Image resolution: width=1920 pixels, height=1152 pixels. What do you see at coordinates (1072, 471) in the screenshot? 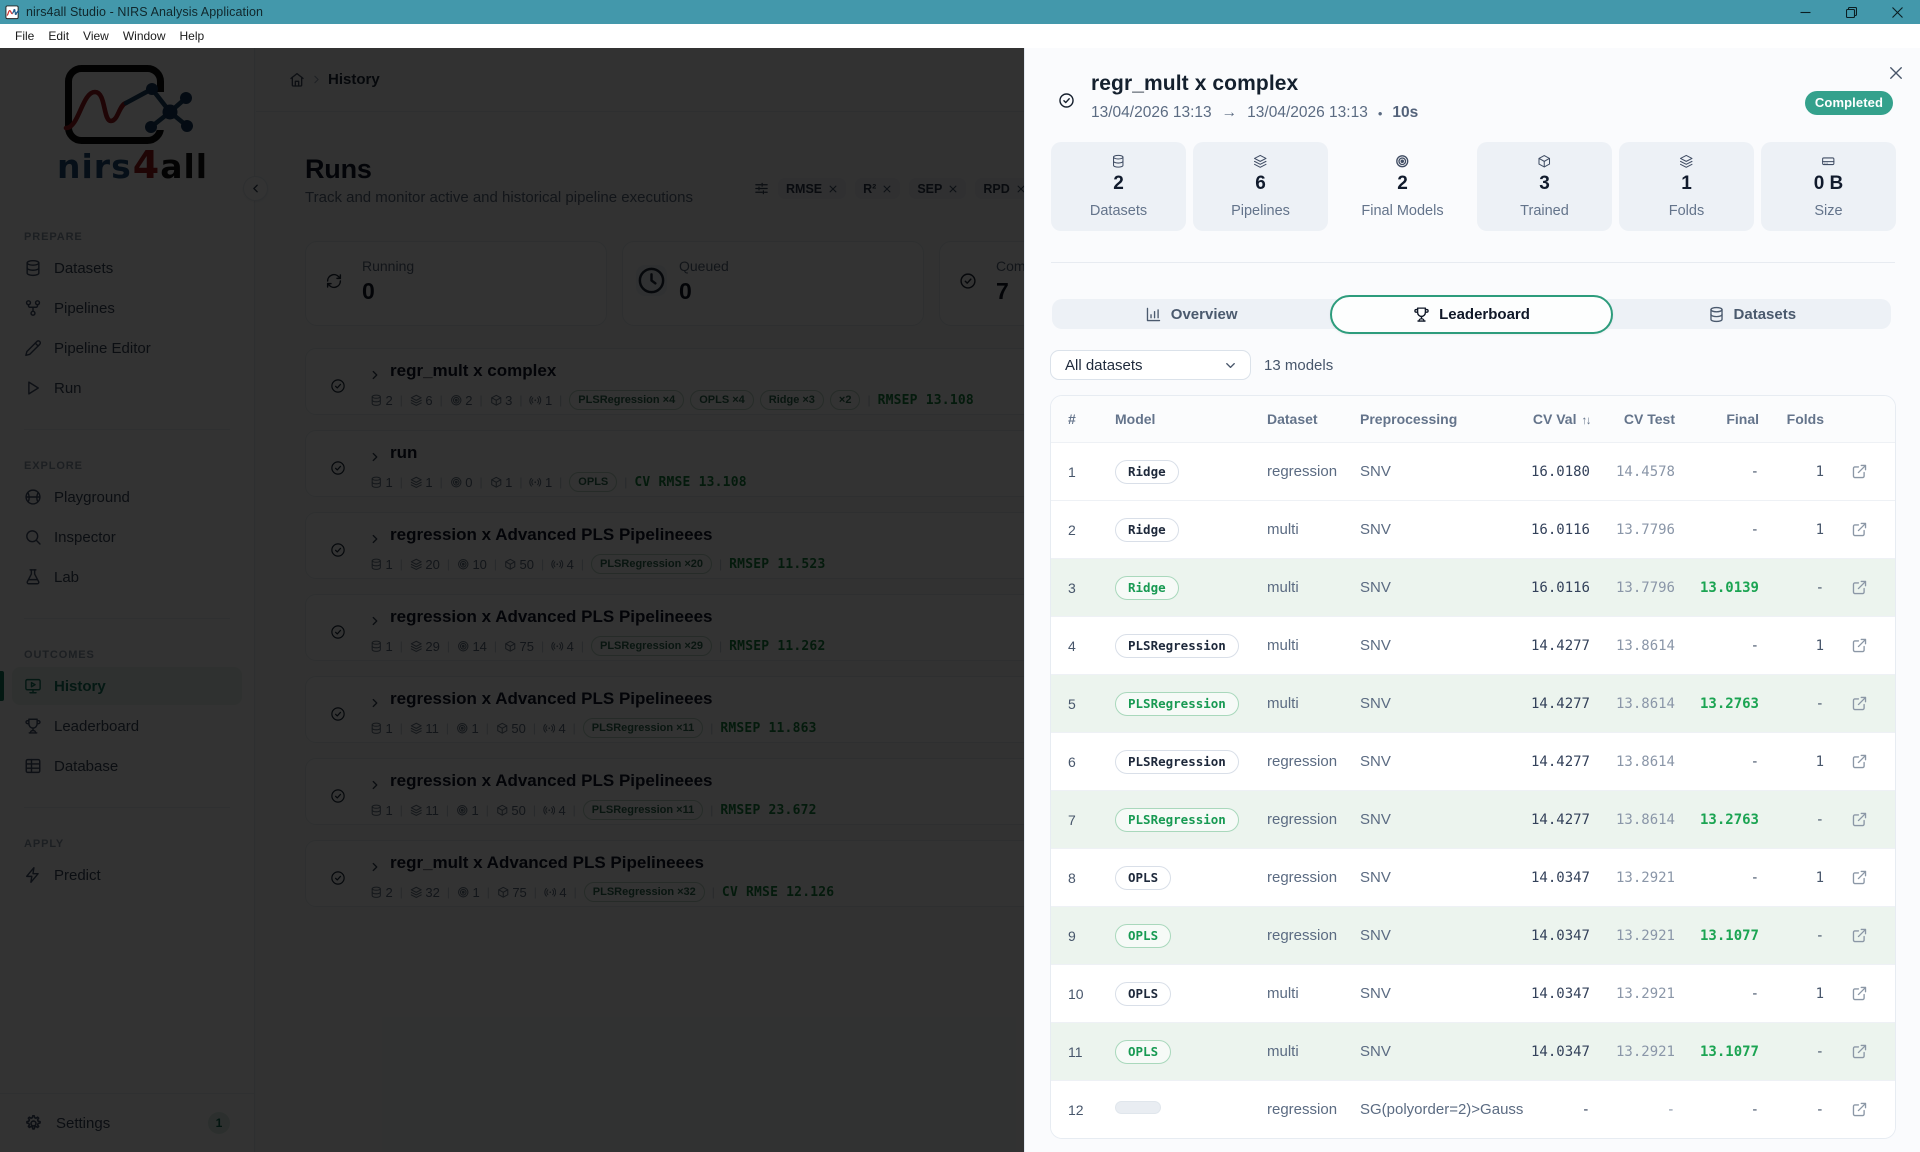
I see `cell-rank: 1` at bounding box center [1072, 471].